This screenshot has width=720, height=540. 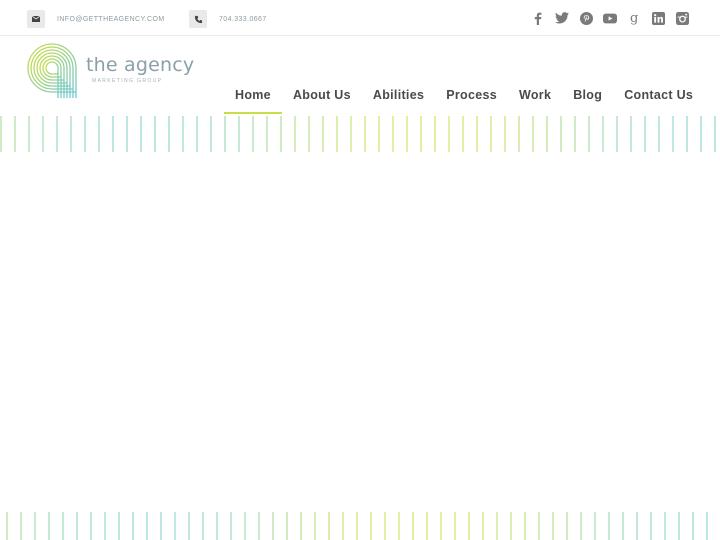 I want to click on instagram-icon, so click(x=682, y=18).